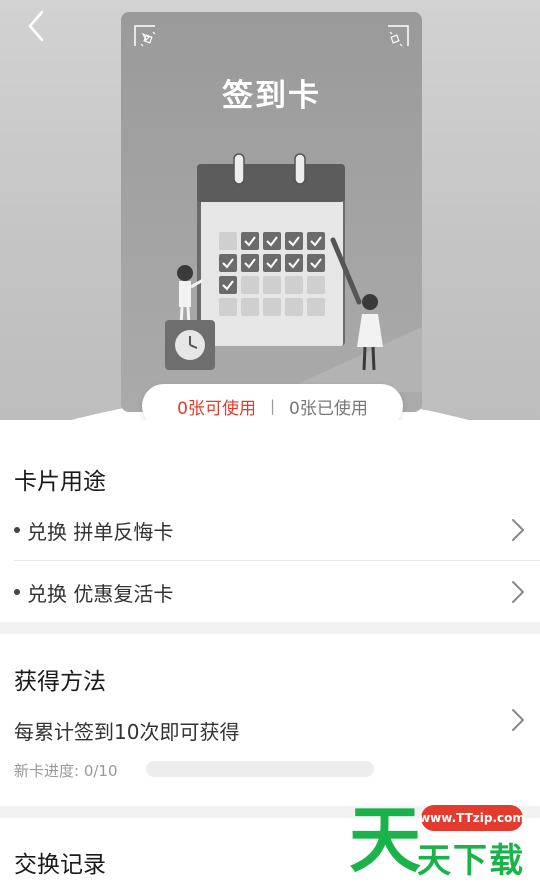  I want to click on method-description: 每累计签到10次即可获得, so click(127, 732).